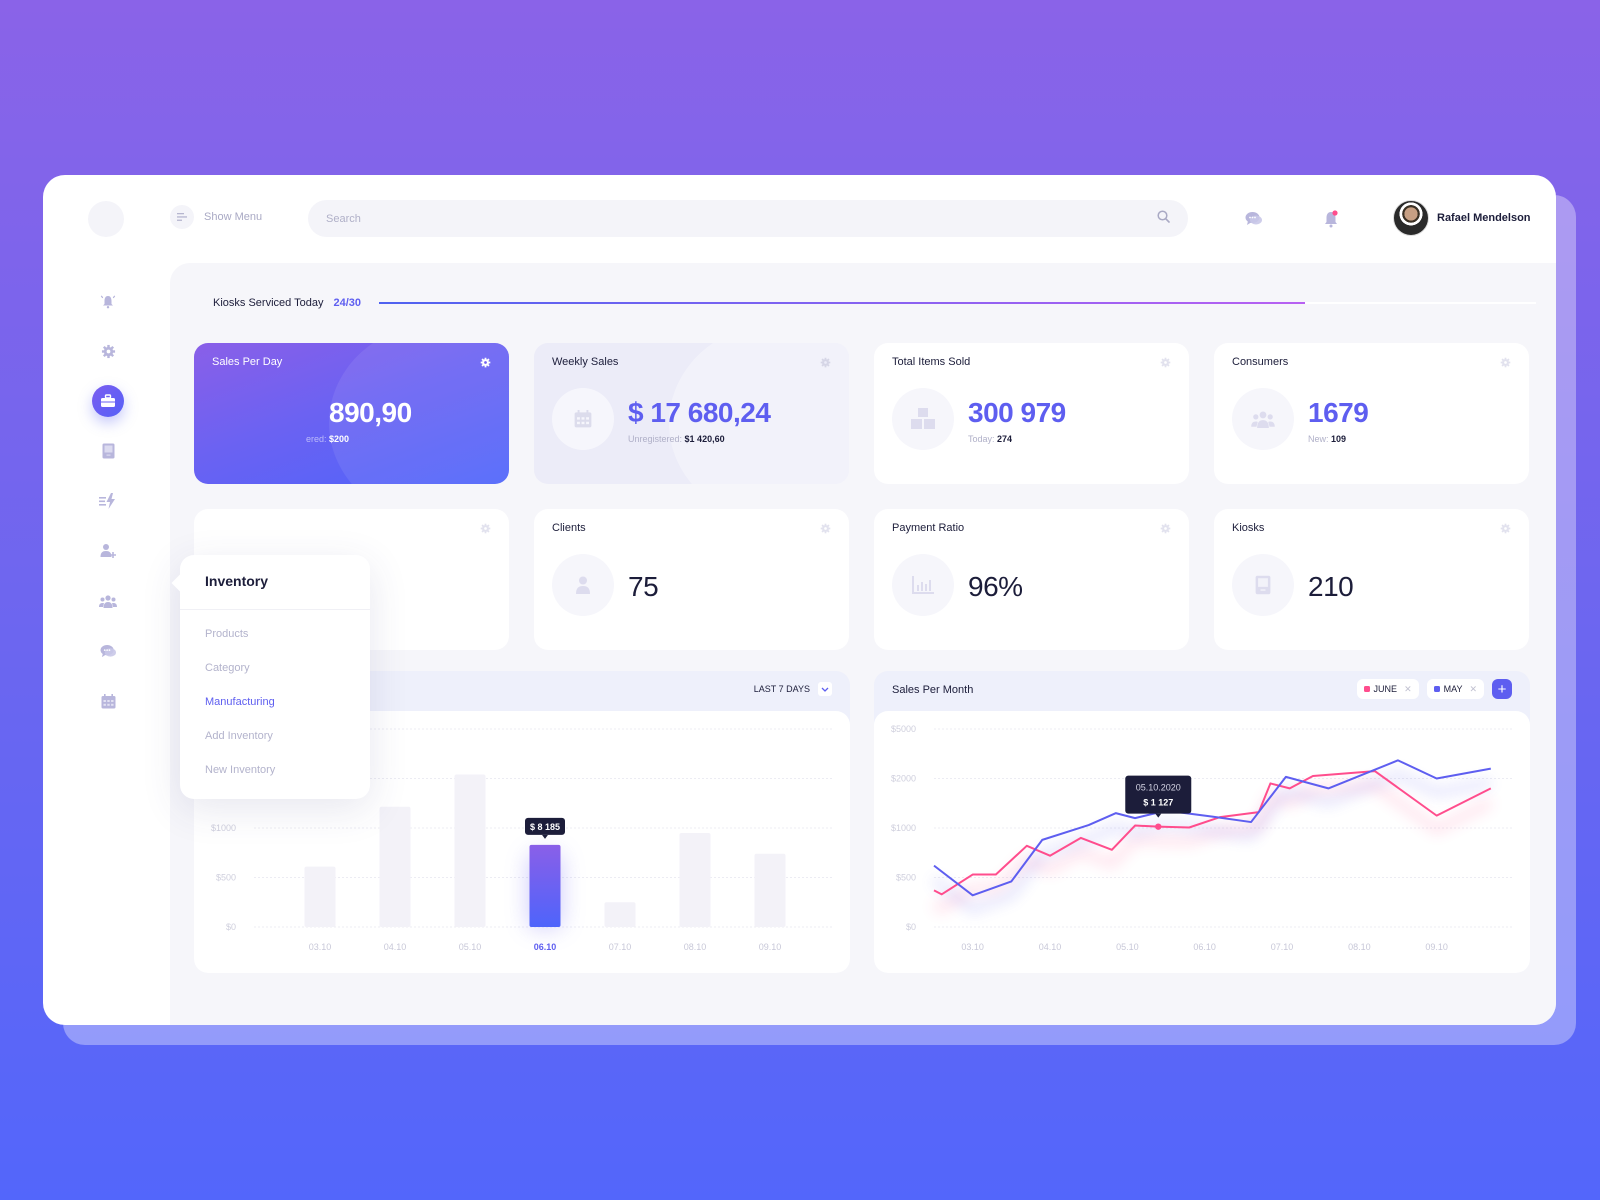  I want to click on user-icon, so click(583, 585).